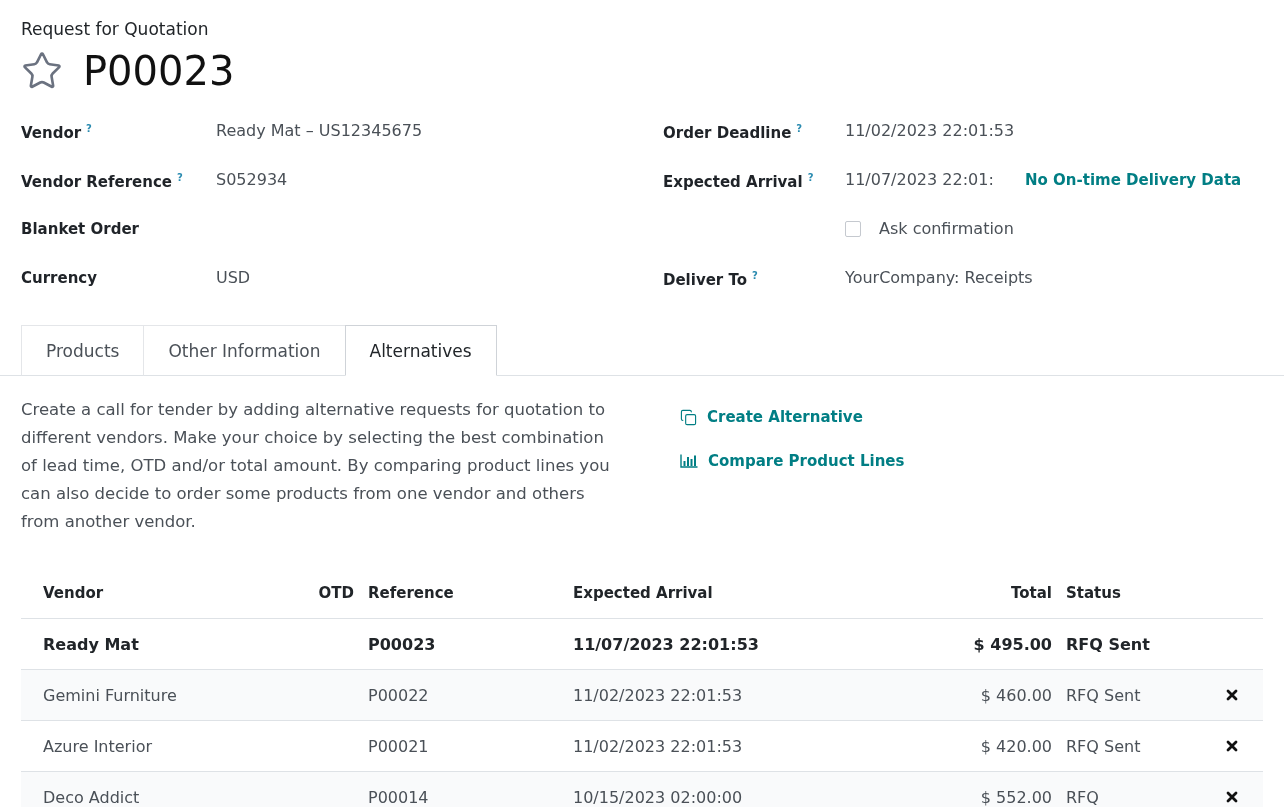  I want to click on column-header: Total, so click(1031, 593).